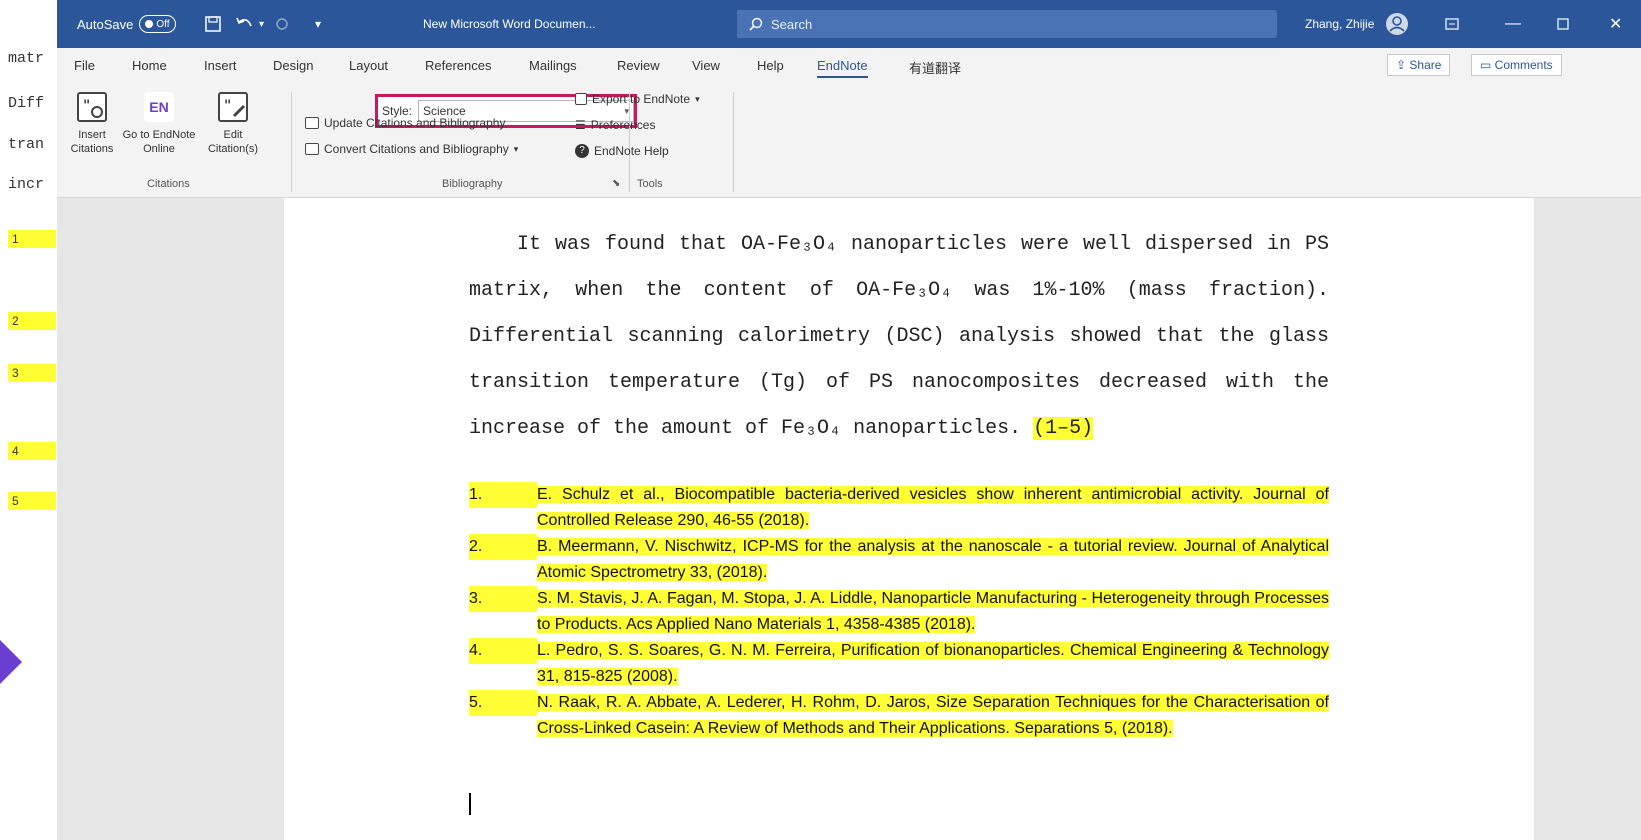 The height and width of the screenshot is (840, 1641). I want to click on update-citations-button: Update Citations and Bibliography, so click(405, 123).